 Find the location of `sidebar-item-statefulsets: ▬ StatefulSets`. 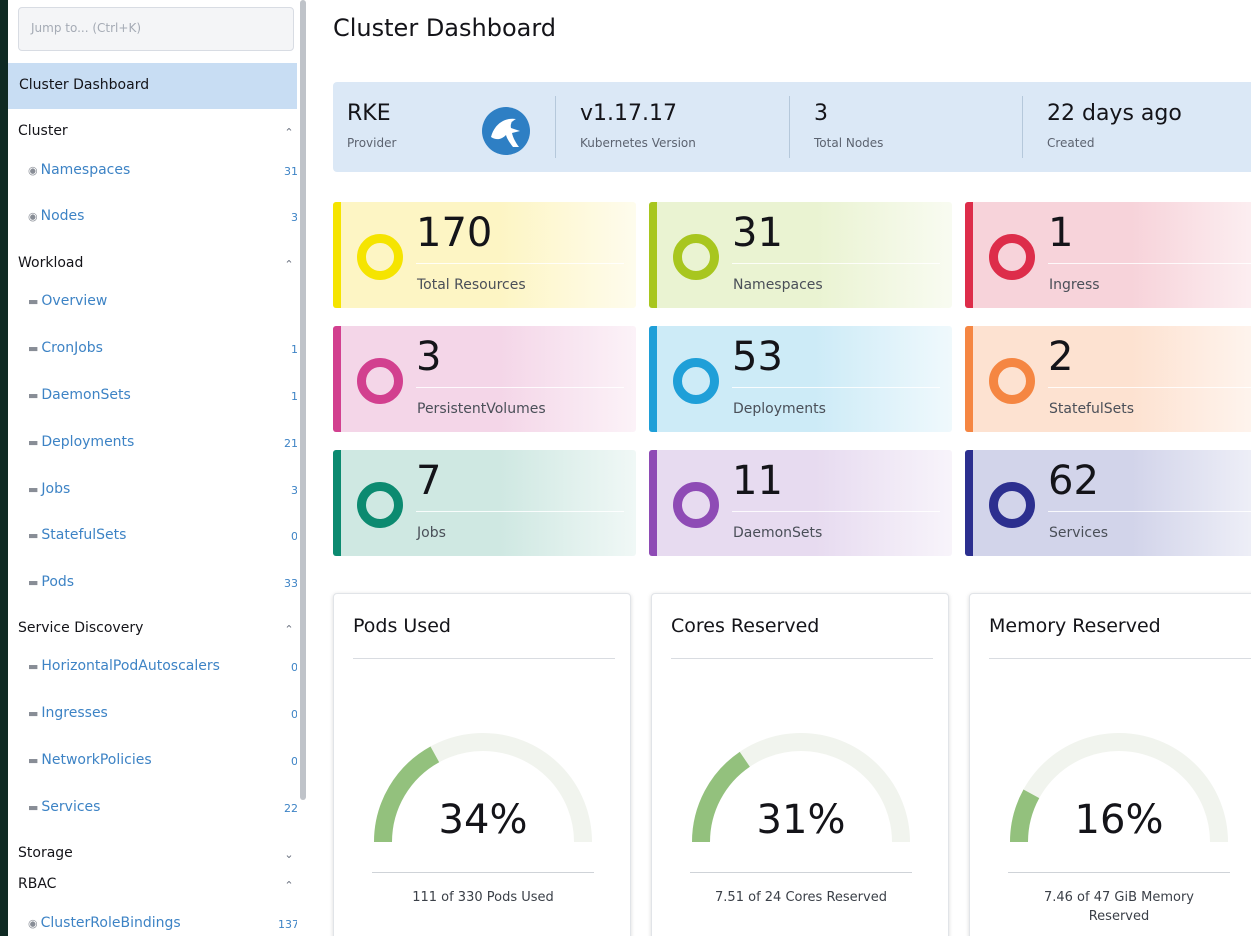

sidebar-item-statefulsets: ▬ StatefulSets is located at coordinates (77, 535).